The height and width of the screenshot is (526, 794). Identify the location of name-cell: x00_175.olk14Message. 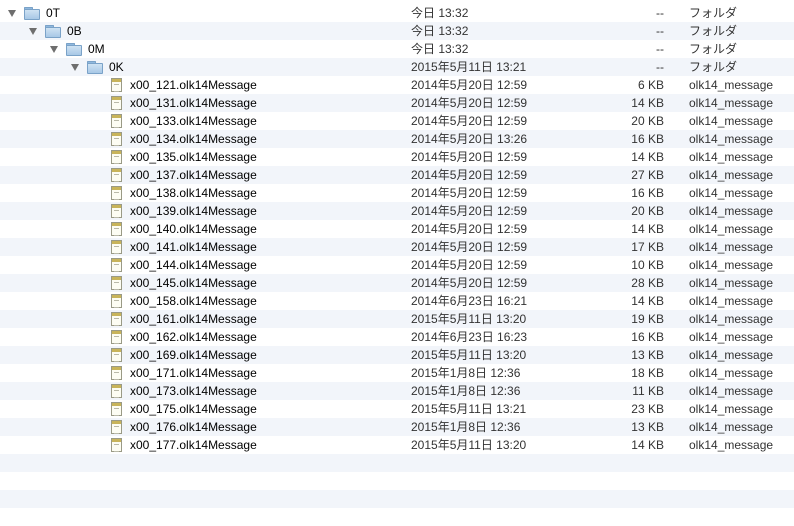
(184, 409).